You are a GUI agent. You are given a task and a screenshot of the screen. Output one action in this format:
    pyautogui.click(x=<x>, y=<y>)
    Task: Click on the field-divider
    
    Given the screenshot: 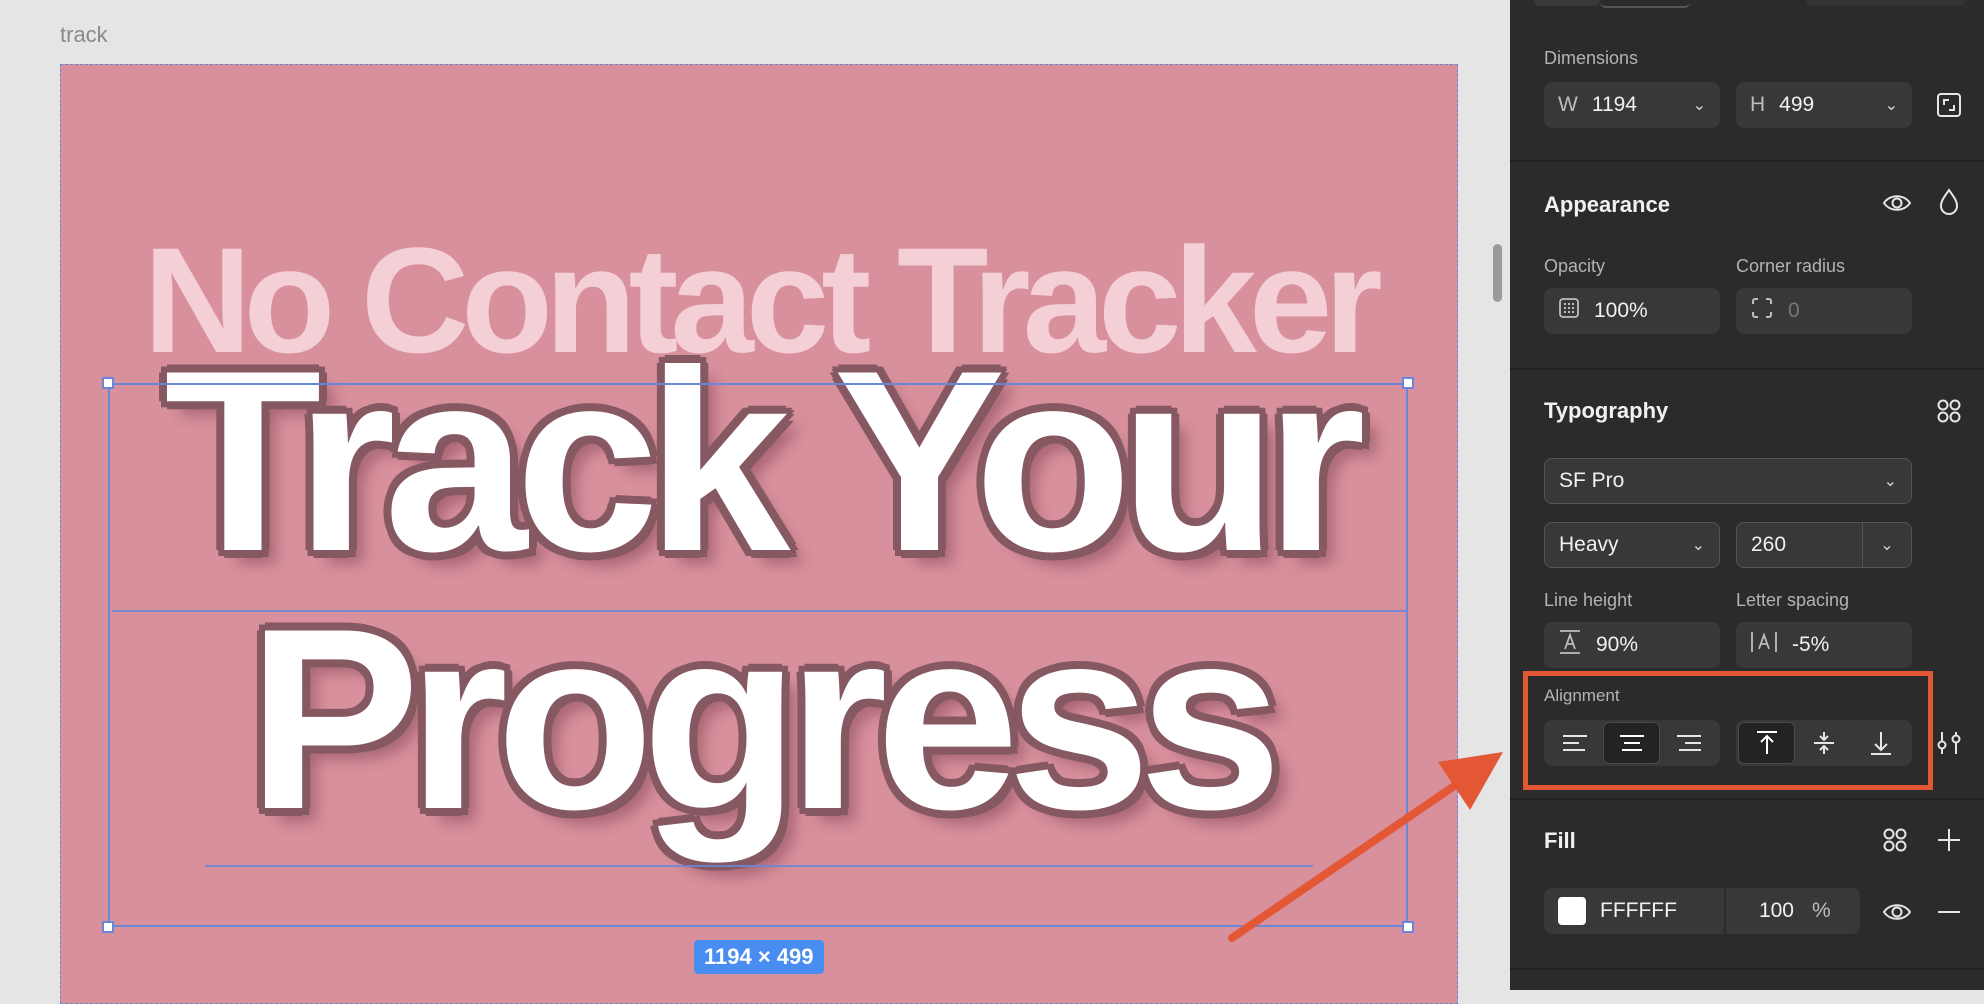 What is the action you would take?
    pyautogui.click(x=1725, y=911)
    